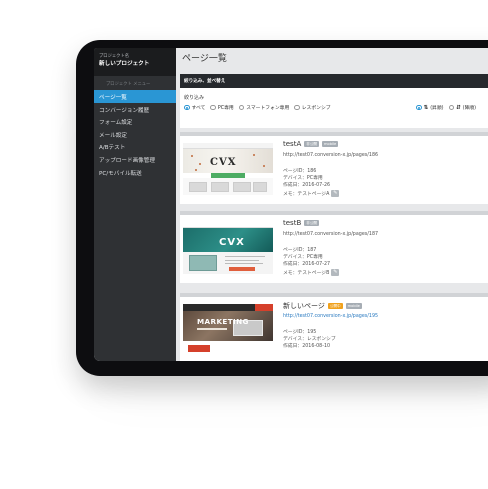 The image size is (488, 489). I want to click on sidebar-section-label: プロジェクト メニュー, so click(128, 84).